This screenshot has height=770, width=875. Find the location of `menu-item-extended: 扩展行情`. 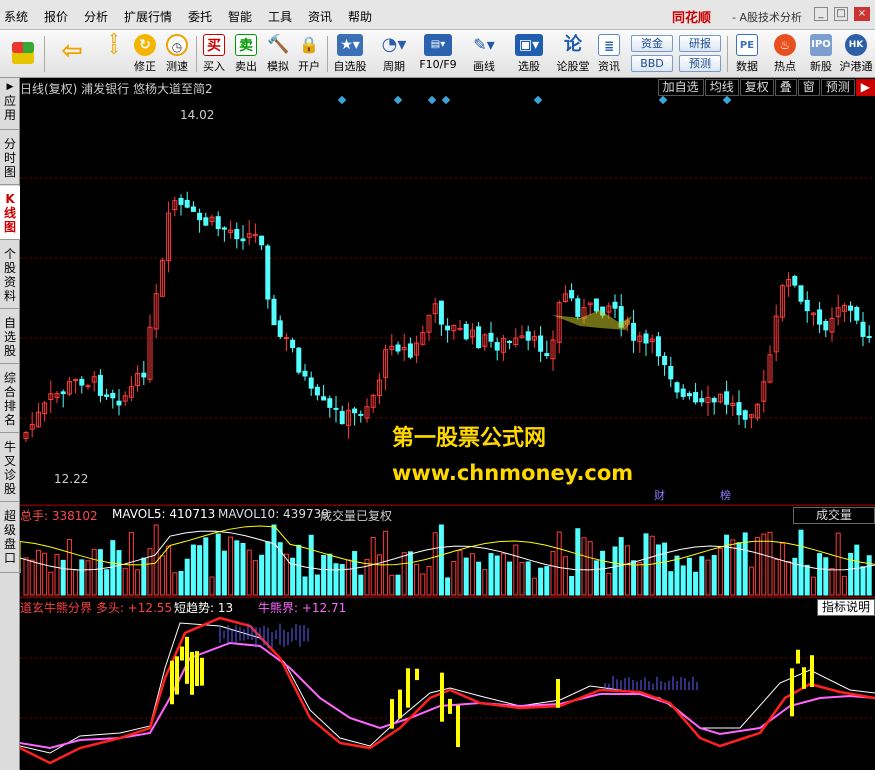

menu-item-extended: 扩展行情 is located at coordinates (148, 16).